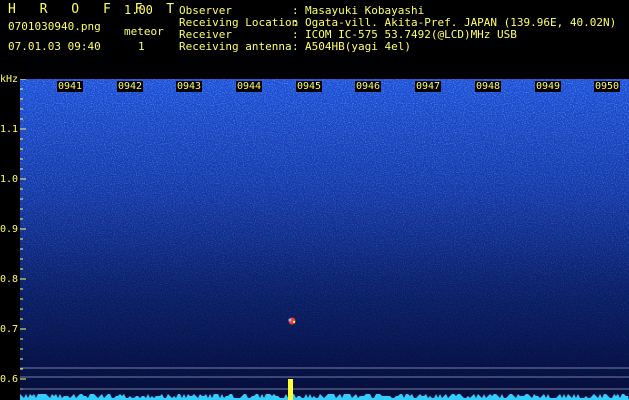 The image size is (629, 400). I want to click on antenna-colon: :, so click(295, 46).